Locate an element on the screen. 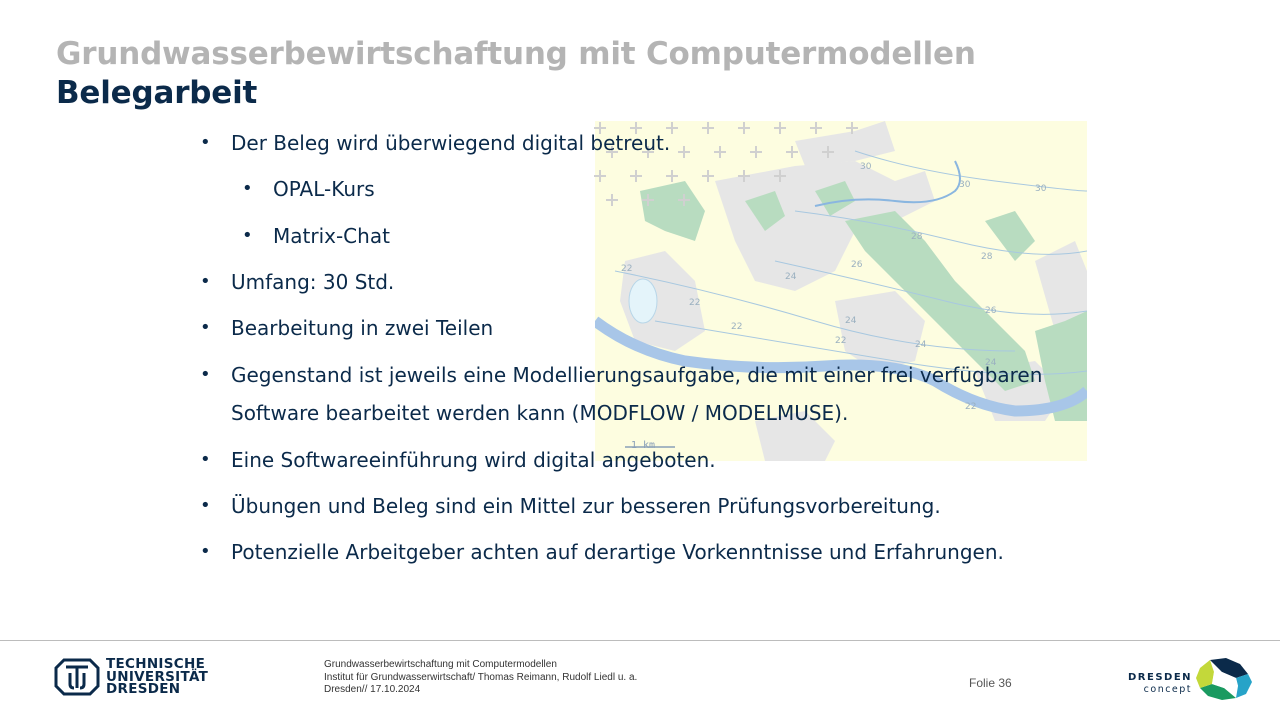  sub-bullet-text: Matrix-Chat is located at coordinates (331, 236).